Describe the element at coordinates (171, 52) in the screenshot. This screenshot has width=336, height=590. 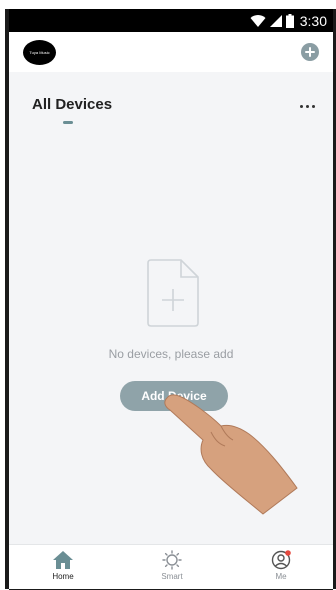
I see `app-header: Tuya Music` at that location.